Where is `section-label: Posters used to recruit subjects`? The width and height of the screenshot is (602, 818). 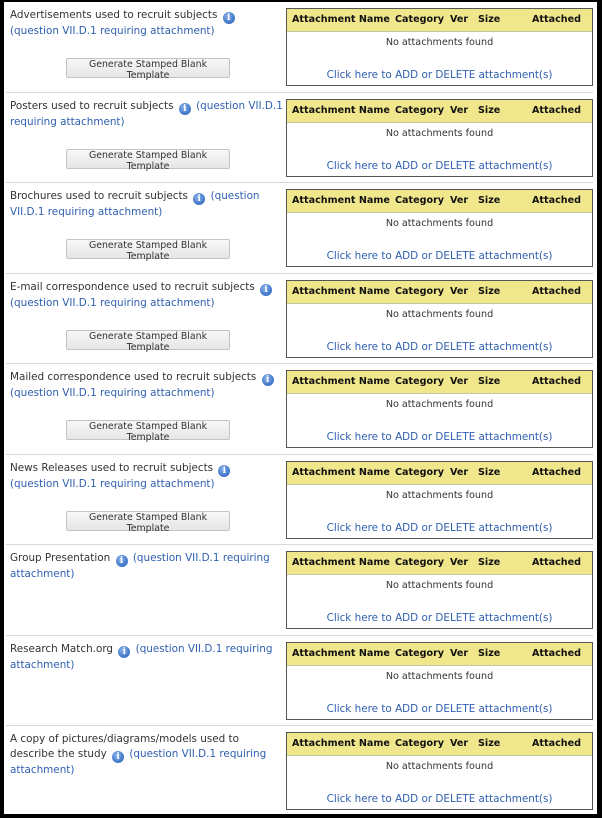 section-label: Posters used to recruit subjects is located at coordinates (92, 105).